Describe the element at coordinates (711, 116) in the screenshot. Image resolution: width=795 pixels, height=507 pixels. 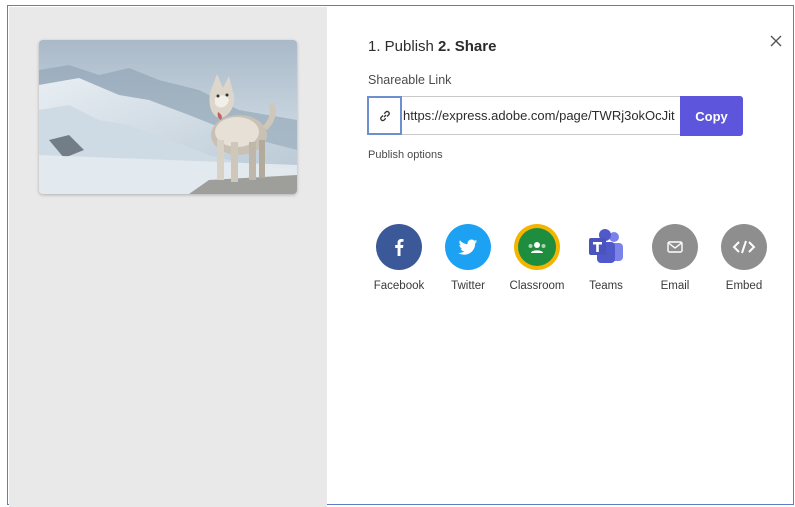
I see `copy-button: Copy` at that location.